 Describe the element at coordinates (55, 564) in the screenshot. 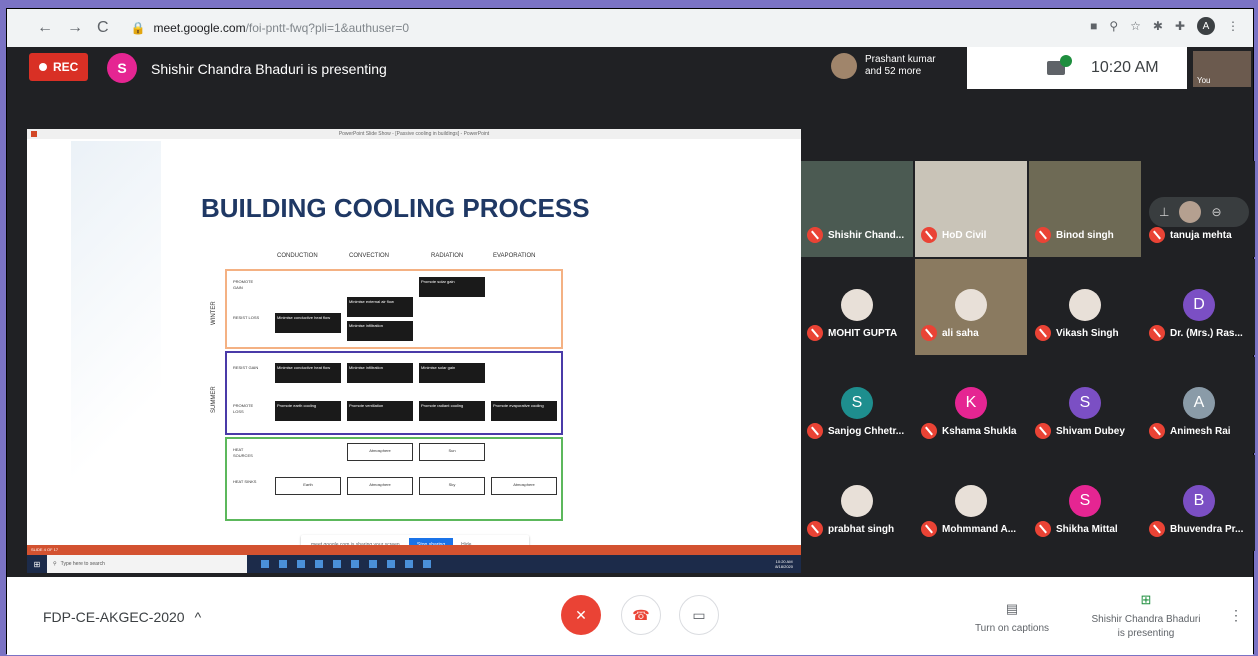

I see `search-icon: ⚲` at that location.